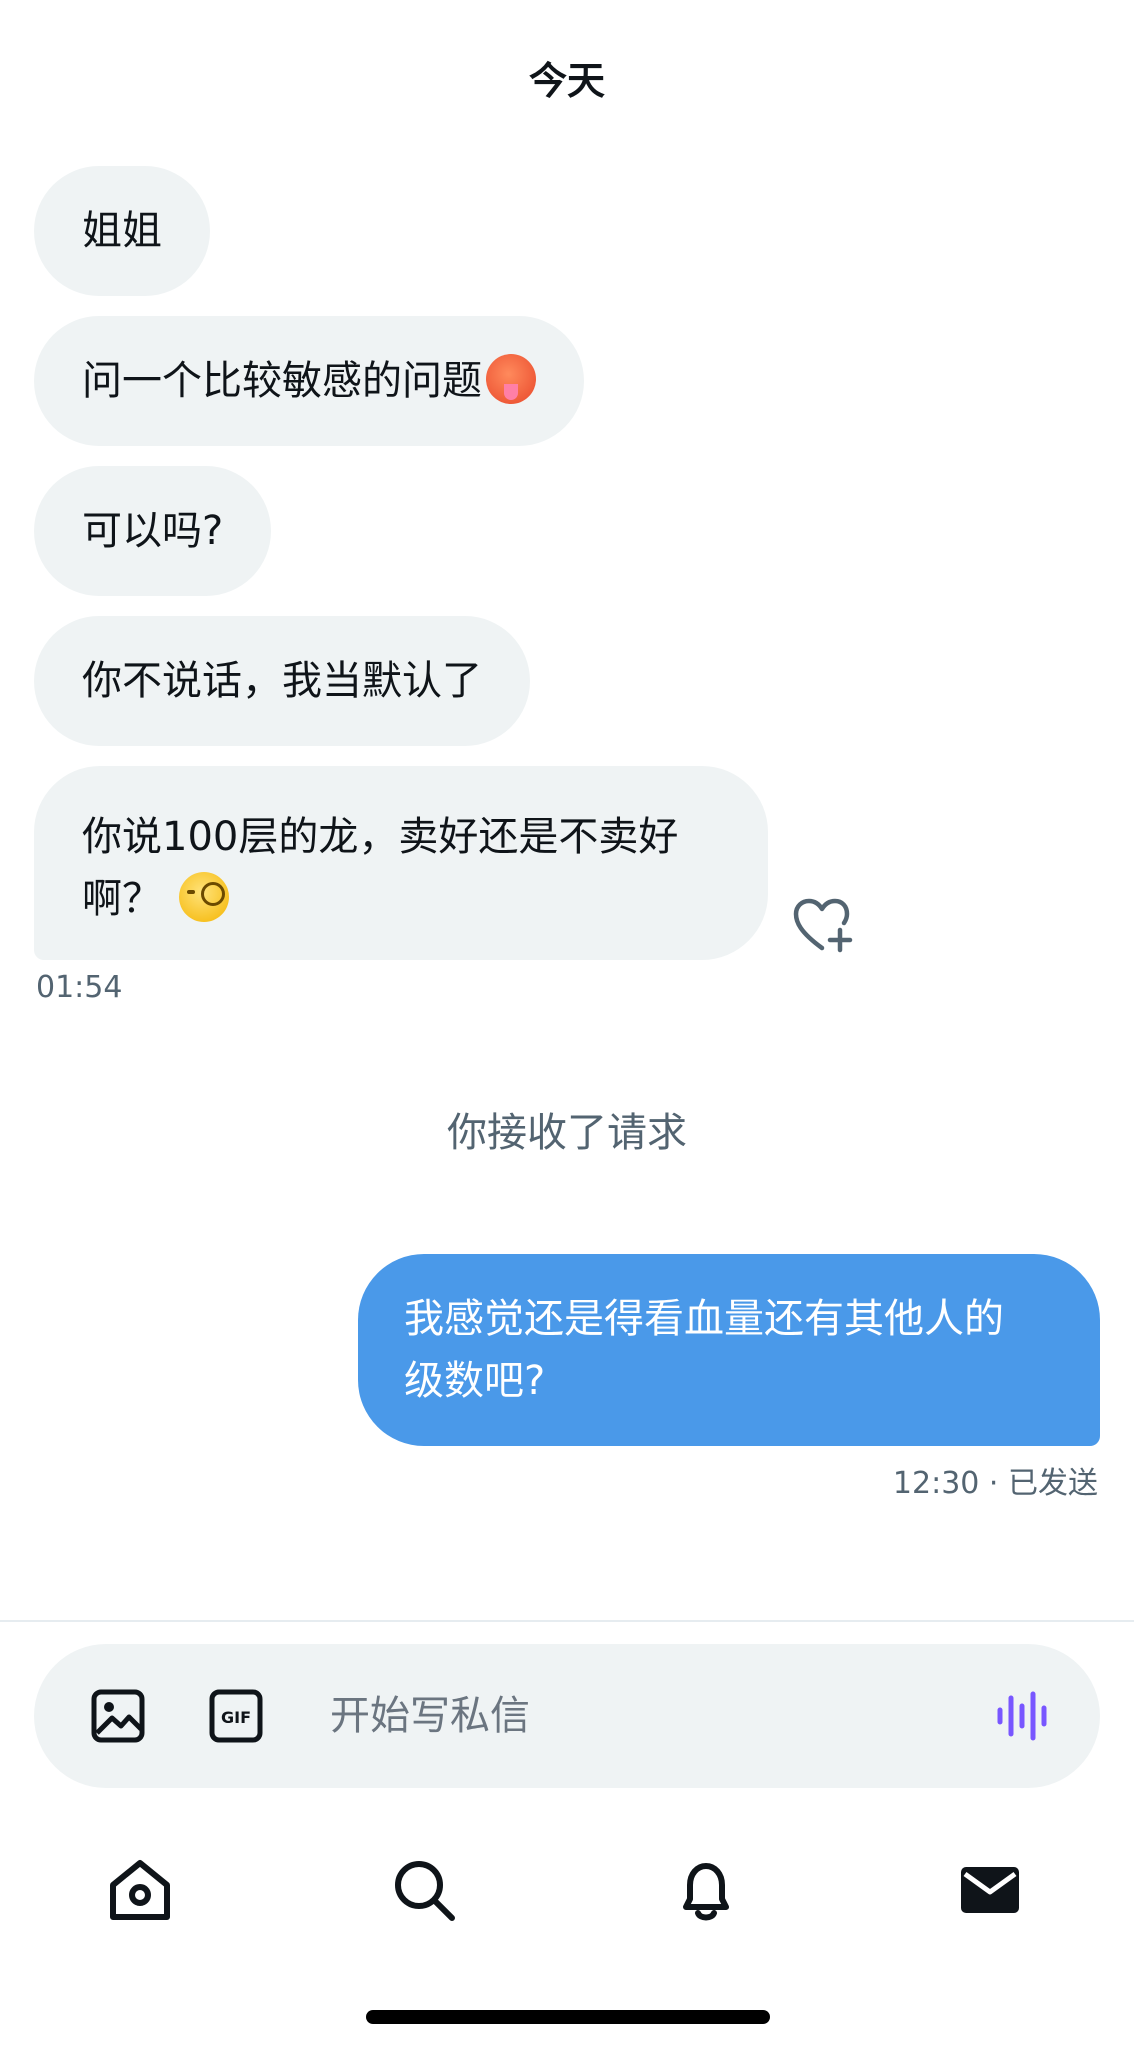 Image resolution: width=1134 pixels, height=2048 pixels. I want to click on svg-text: GIF, so click(236, 1717).